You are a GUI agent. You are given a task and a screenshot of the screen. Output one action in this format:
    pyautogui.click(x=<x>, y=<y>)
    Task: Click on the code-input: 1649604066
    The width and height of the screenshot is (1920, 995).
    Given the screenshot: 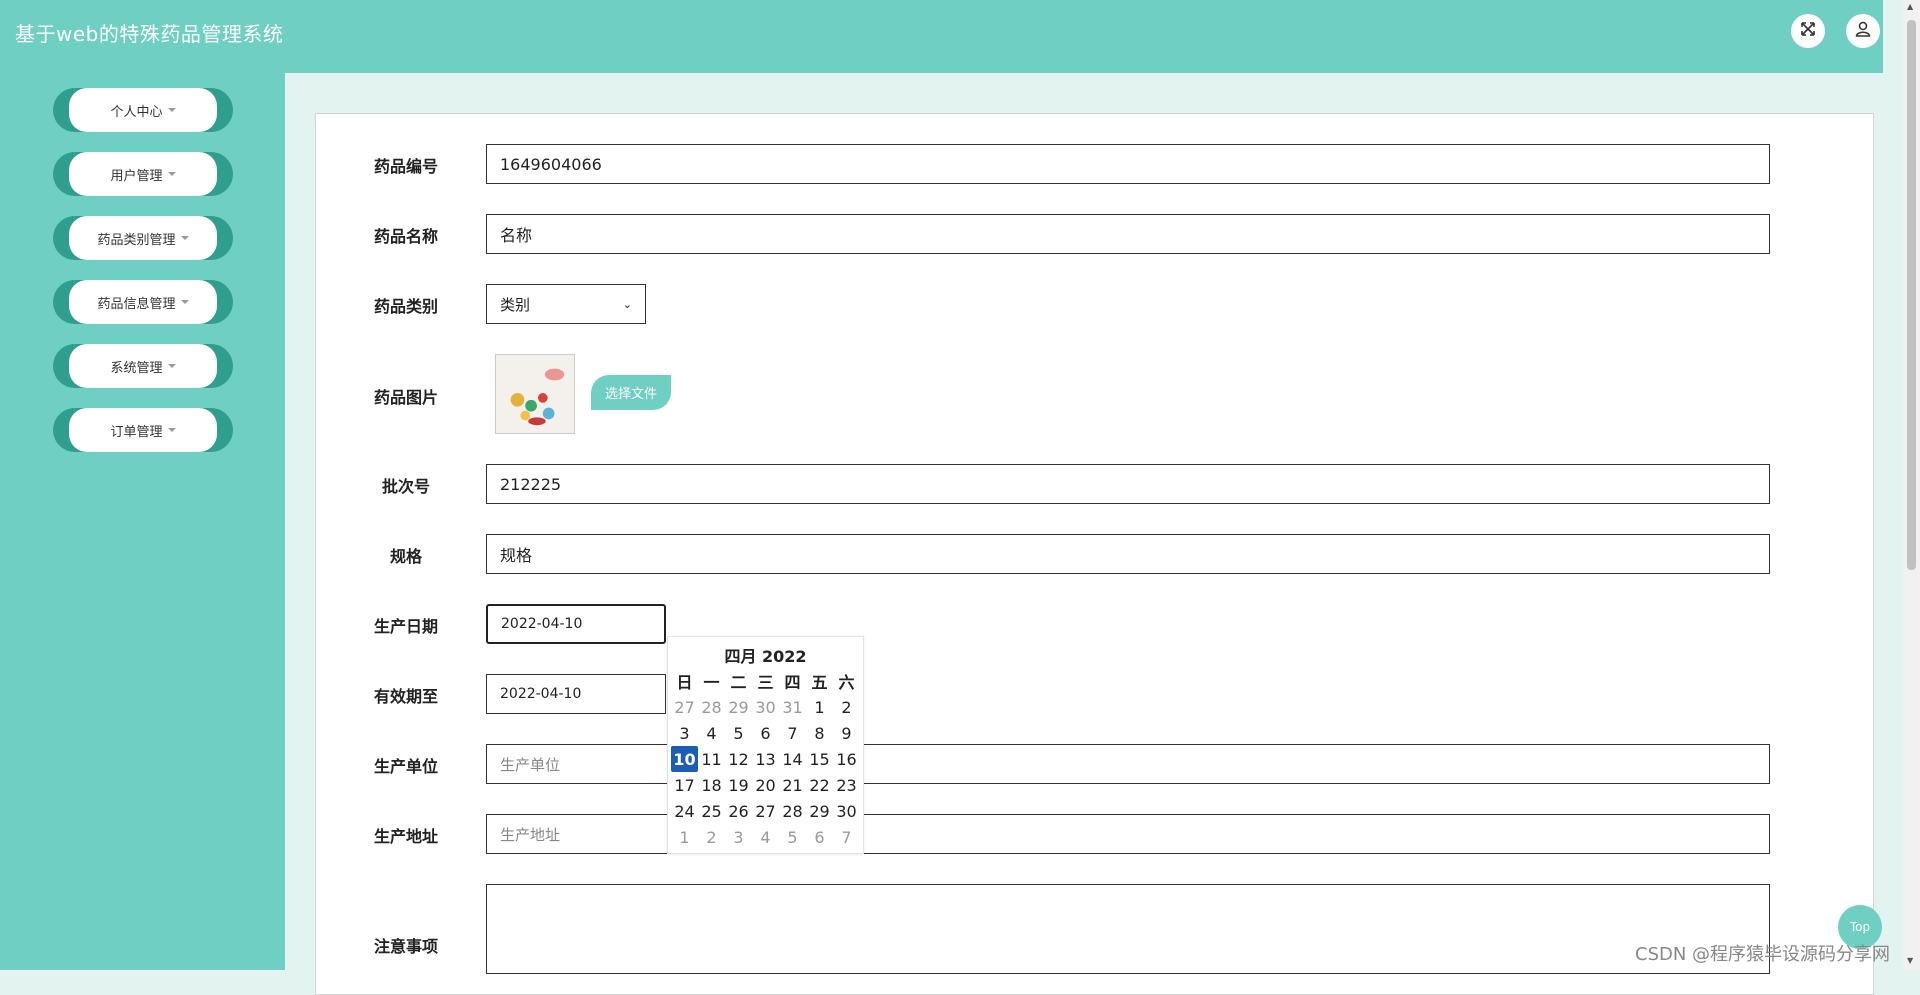 What is the action you would take?
    pyautogui.click(x=1128, y=164)
    